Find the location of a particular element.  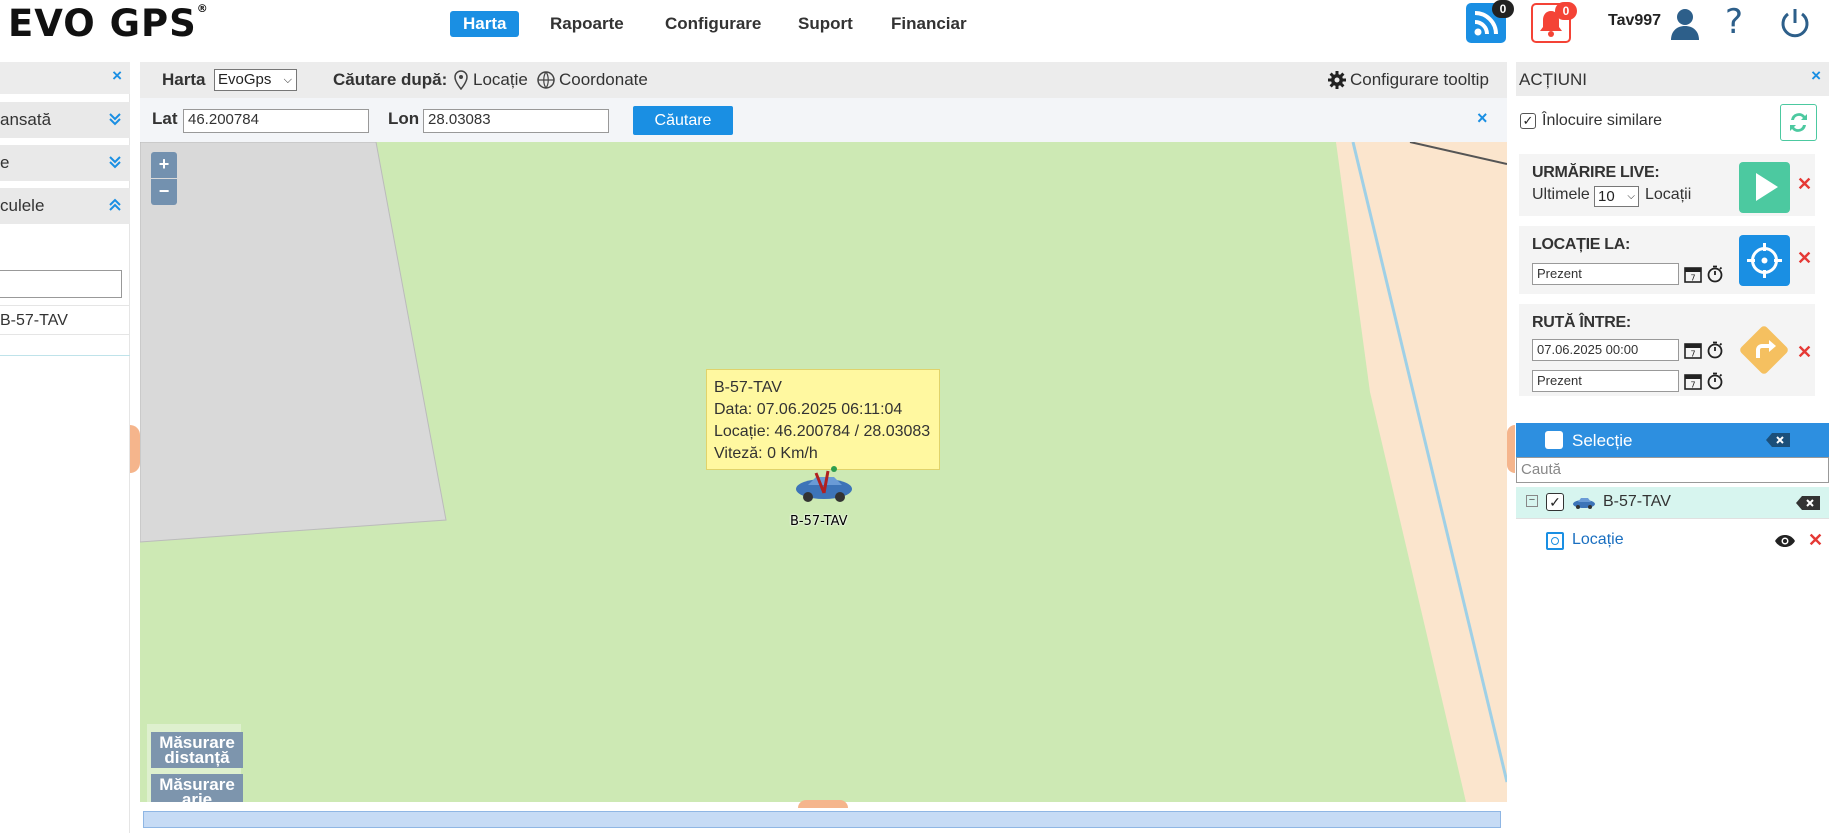

zoom-in-button: + is located at coordinates (164, 165).